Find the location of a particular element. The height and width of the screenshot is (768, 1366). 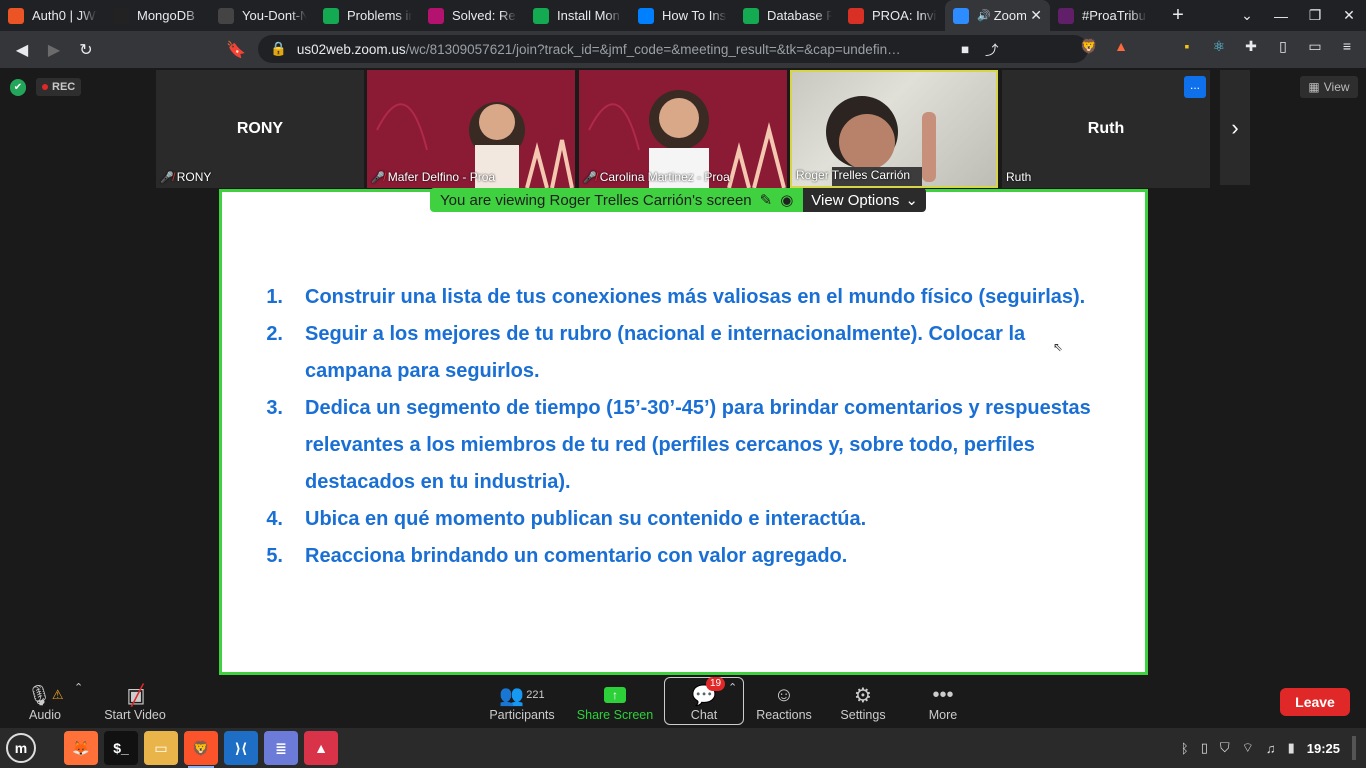

mongodb-icon is located at coordinates (331, 15).